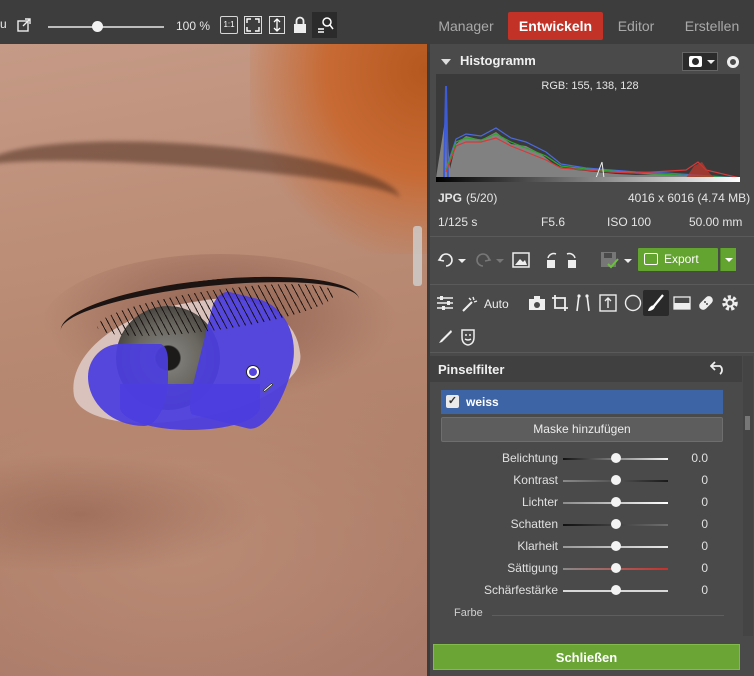 The width and height of the screenshot is (754, 676). I want to click on undo-dropdown-icon, so click(462, 261).